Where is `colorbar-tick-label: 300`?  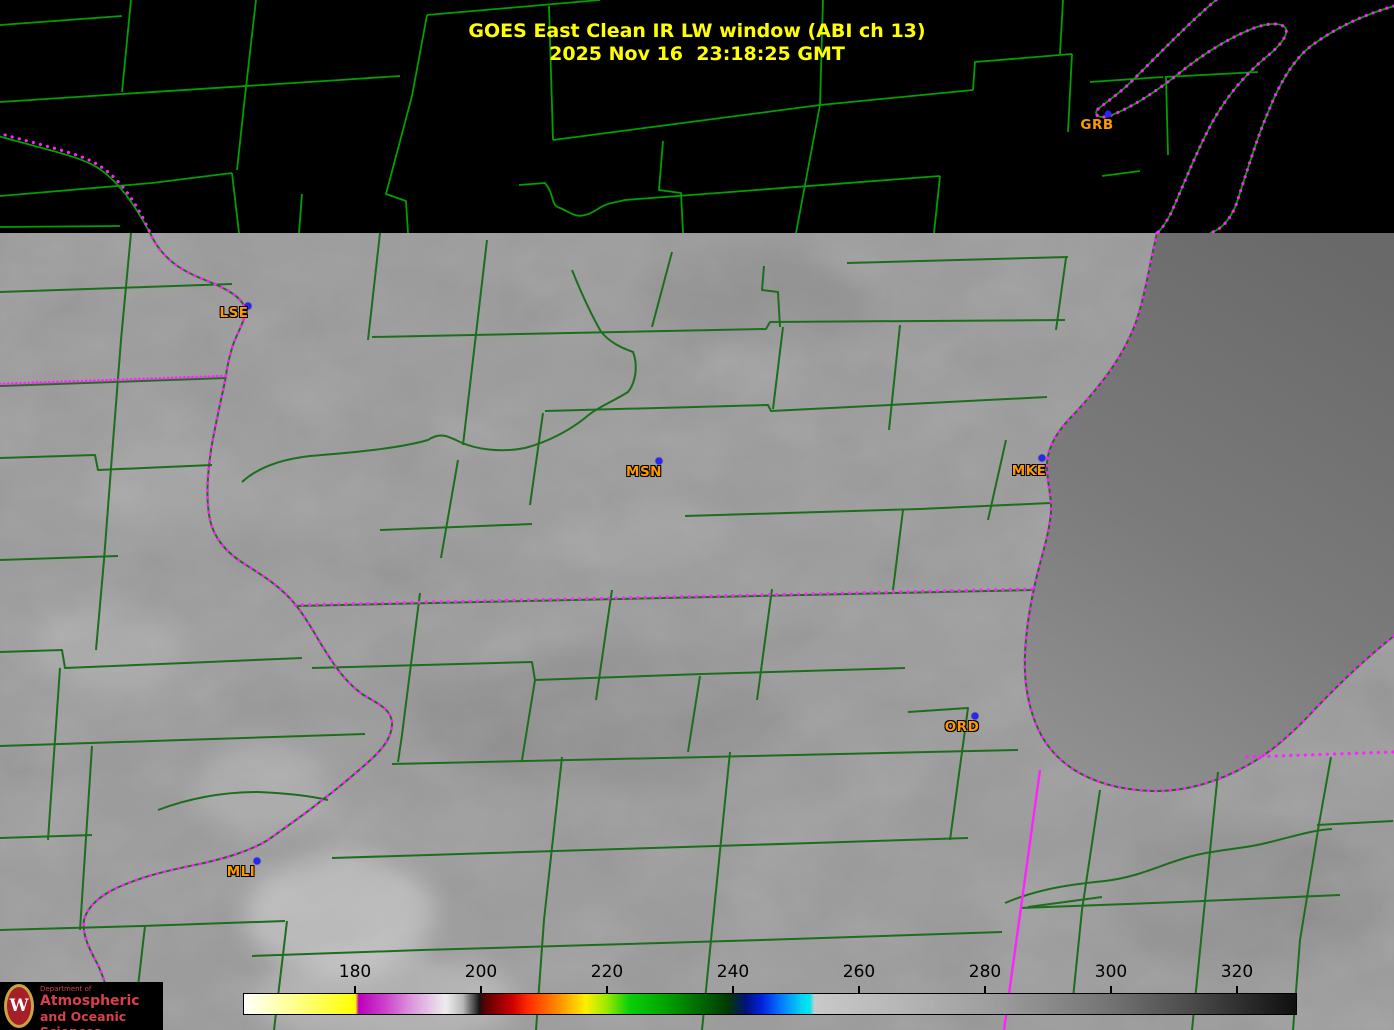 colorbar-tick-label: 300 is located at coordinates (1111, 972).